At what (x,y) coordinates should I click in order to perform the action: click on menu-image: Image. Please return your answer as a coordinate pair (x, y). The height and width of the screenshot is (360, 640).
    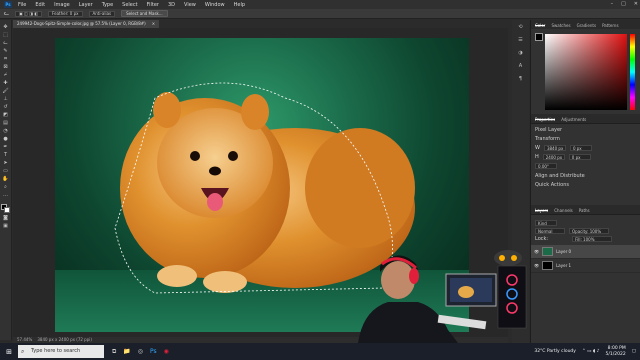
    Looking at the image, I should click on (62, 5).